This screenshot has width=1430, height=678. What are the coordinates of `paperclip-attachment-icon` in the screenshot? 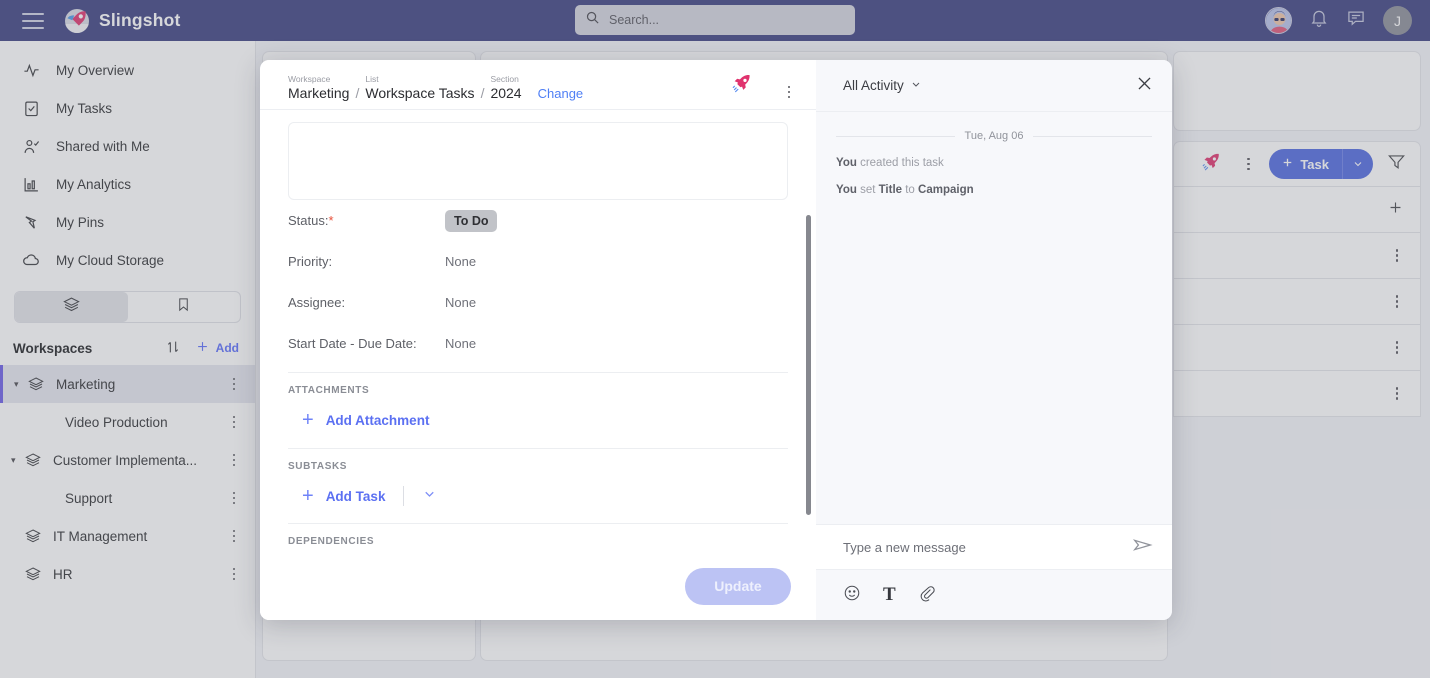 It's located at (927, 595).